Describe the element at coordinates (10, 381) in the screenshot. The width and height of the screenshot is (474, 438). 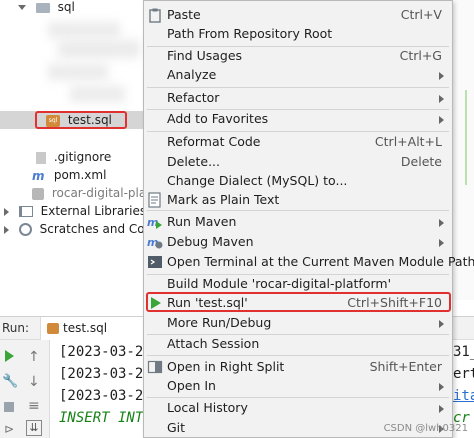
I see `wrench-icon: 🔧` at that location.